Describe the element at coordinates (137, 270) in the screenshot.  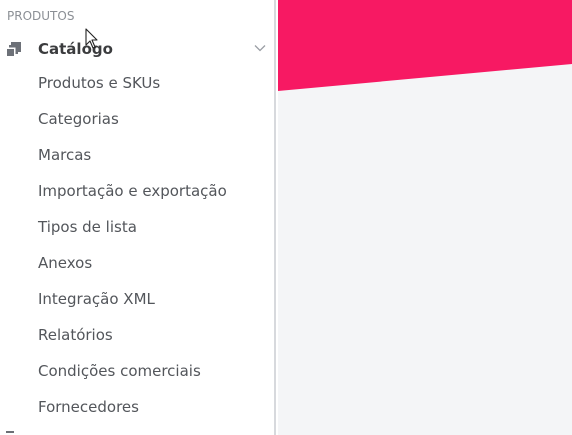
I see `sidebar-item-anexos: Anexos` at that location.